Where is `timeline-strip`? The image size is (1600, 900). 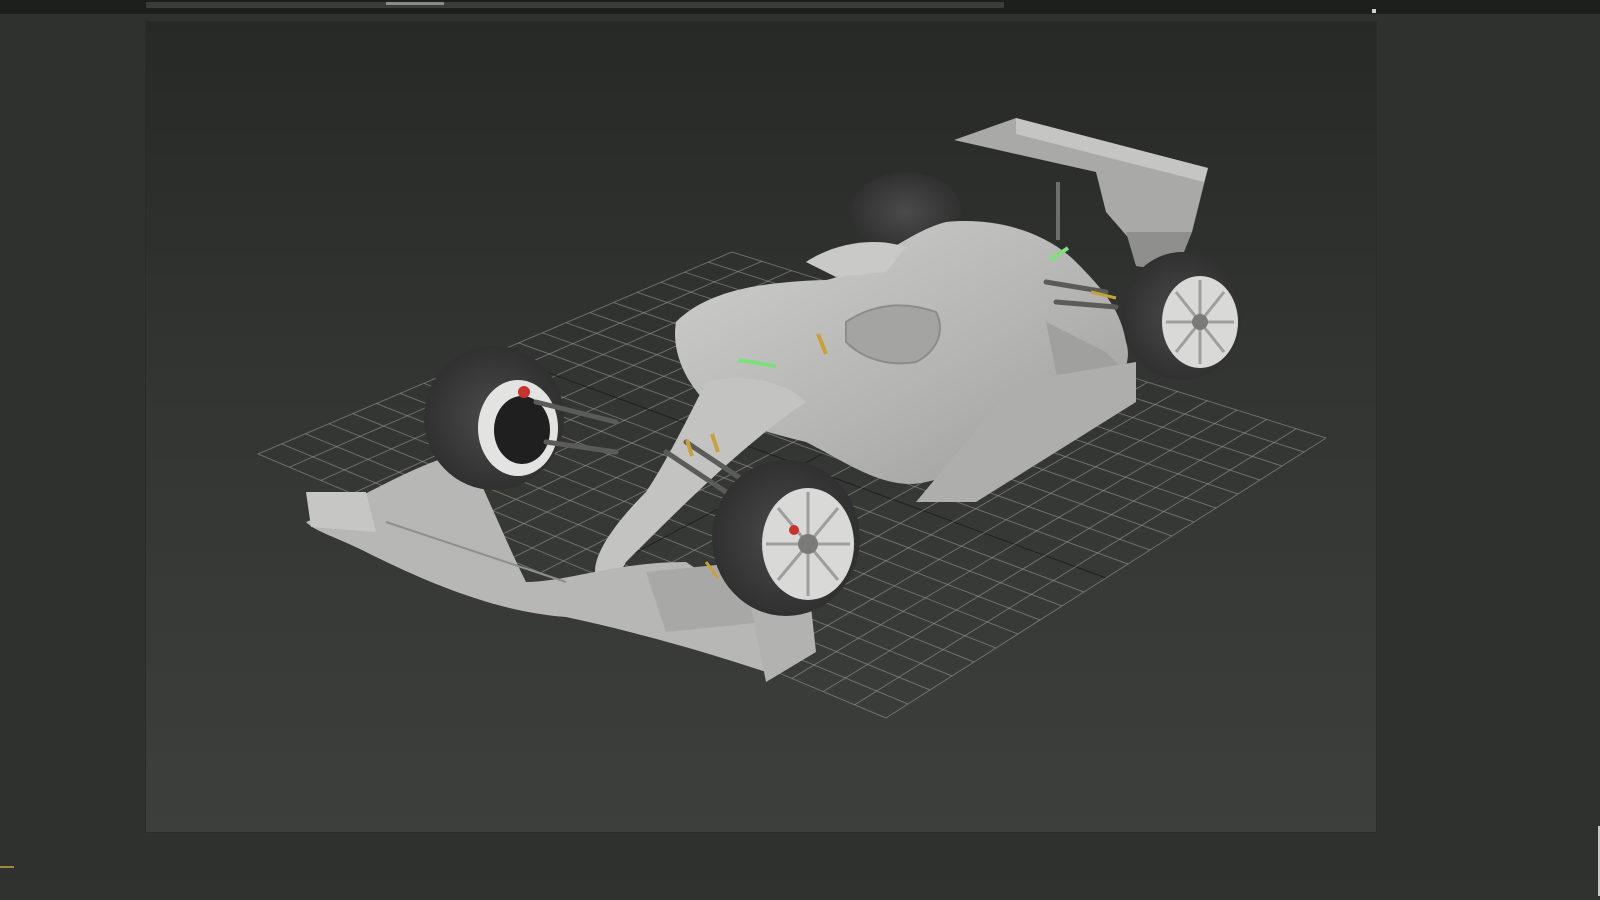
timeline-strip is located at coordinates (800, 7).